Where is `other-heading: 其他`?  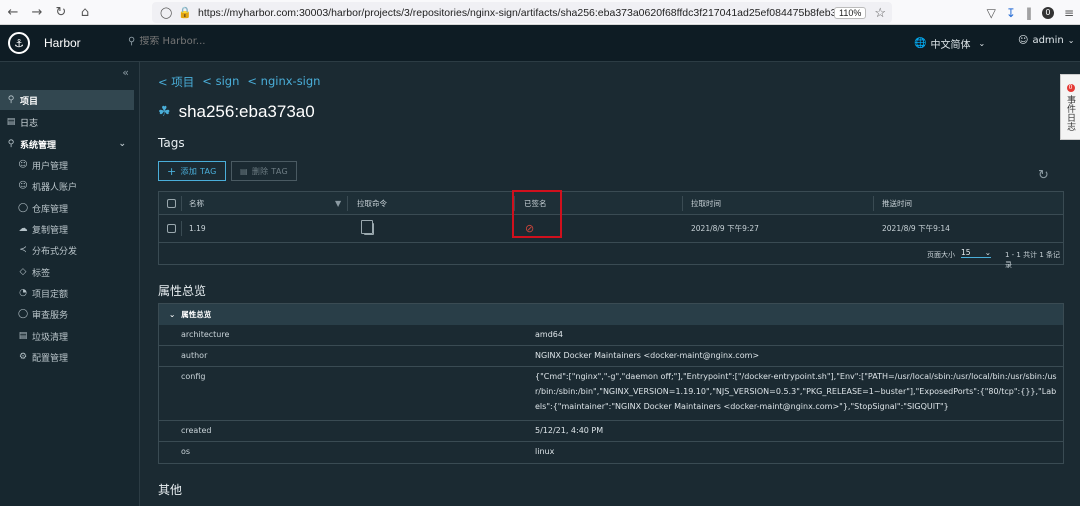
other-heading: 其他 is located at coordinates (170, 490).